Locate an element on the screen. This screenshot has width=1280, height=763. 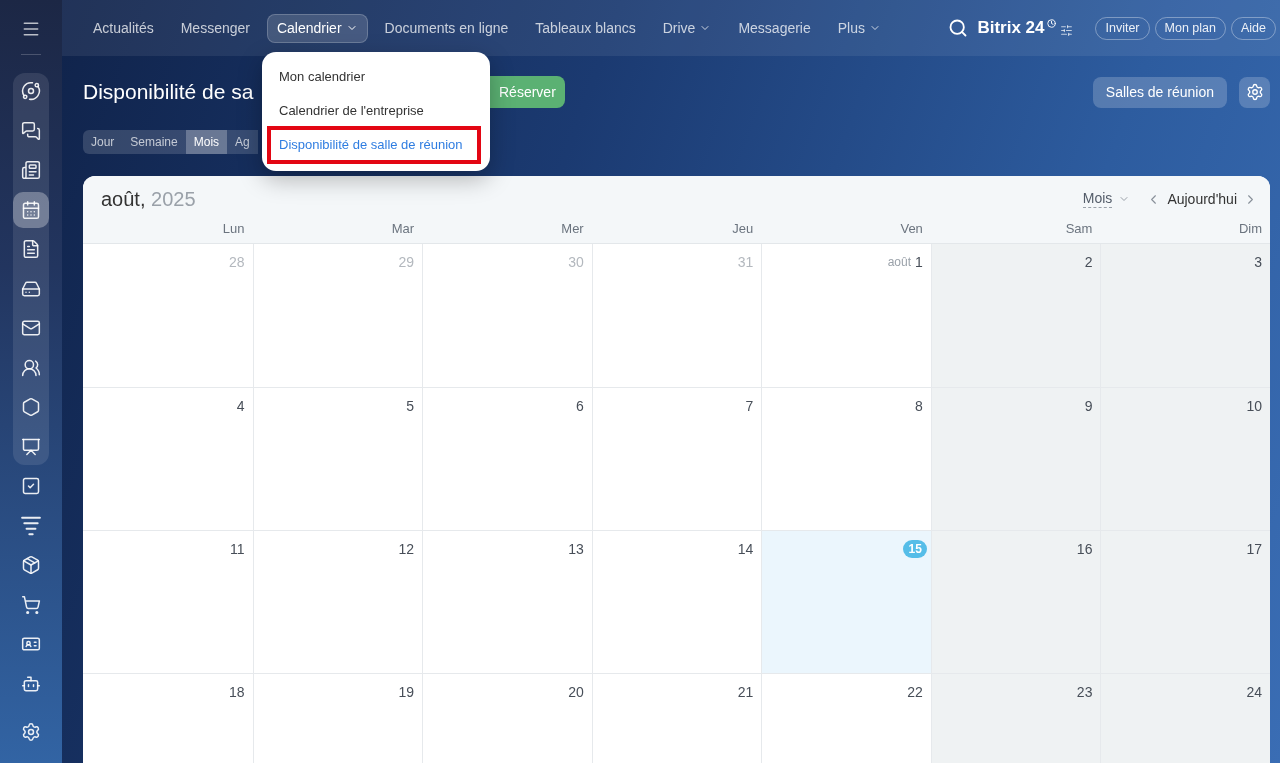
today-button: Aujourd'hui is located at coordinates (1202, 199).